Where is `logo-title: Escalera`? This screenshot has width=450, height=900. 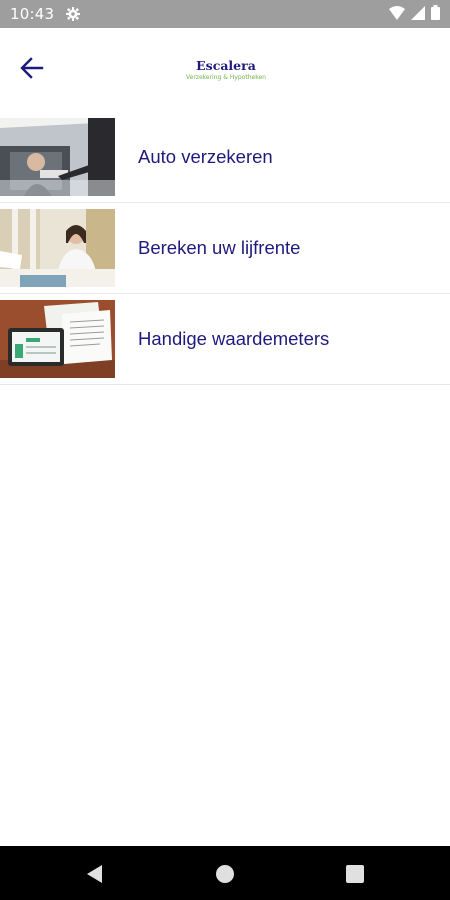 logo-title: Escalera is located at coordinates (226, 65).